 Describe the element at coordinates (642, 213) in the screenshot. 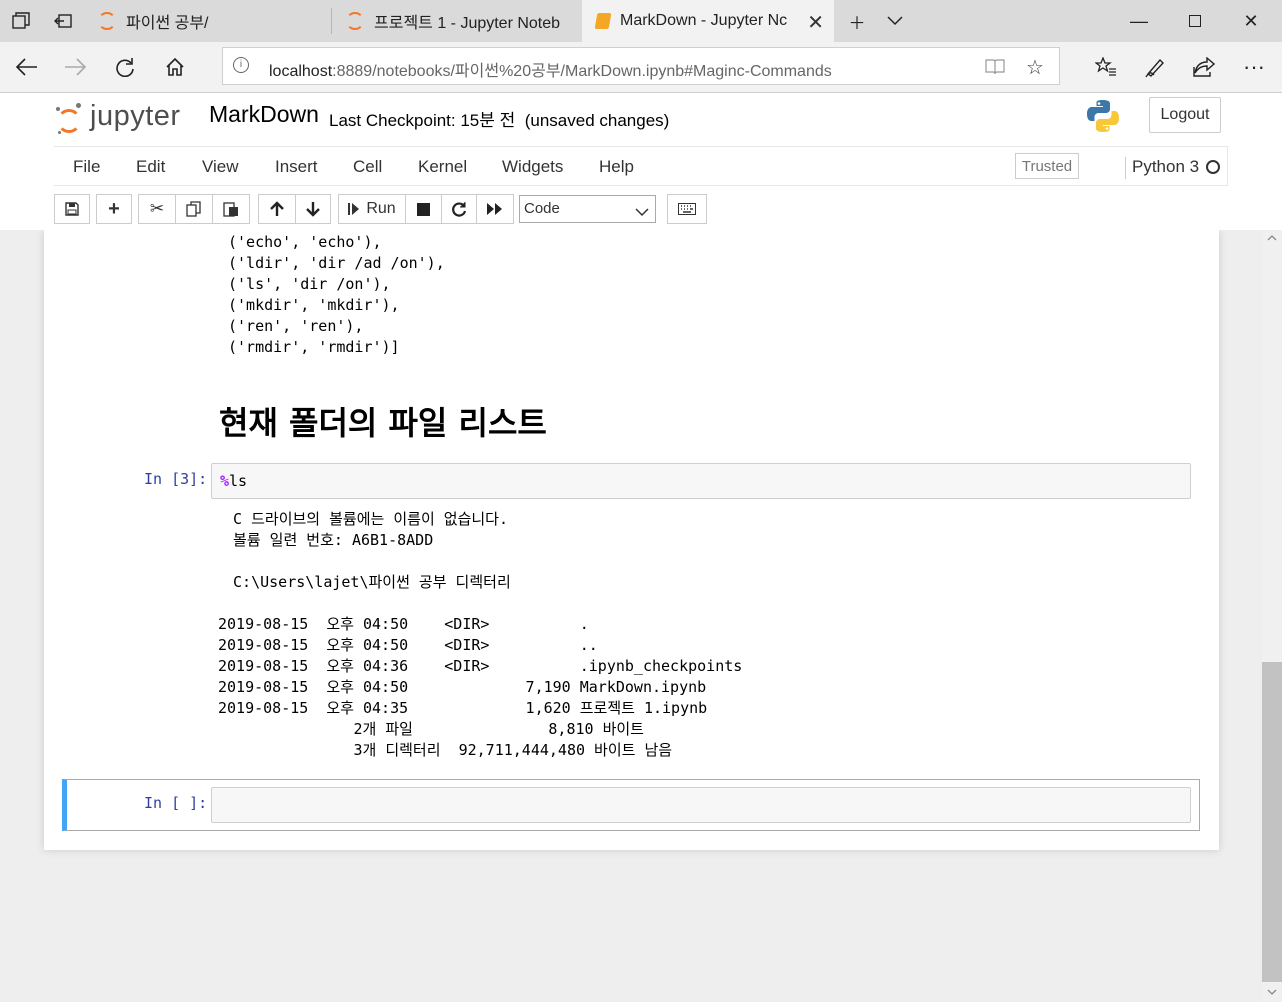

I see `chevron-down-icon` at that location.